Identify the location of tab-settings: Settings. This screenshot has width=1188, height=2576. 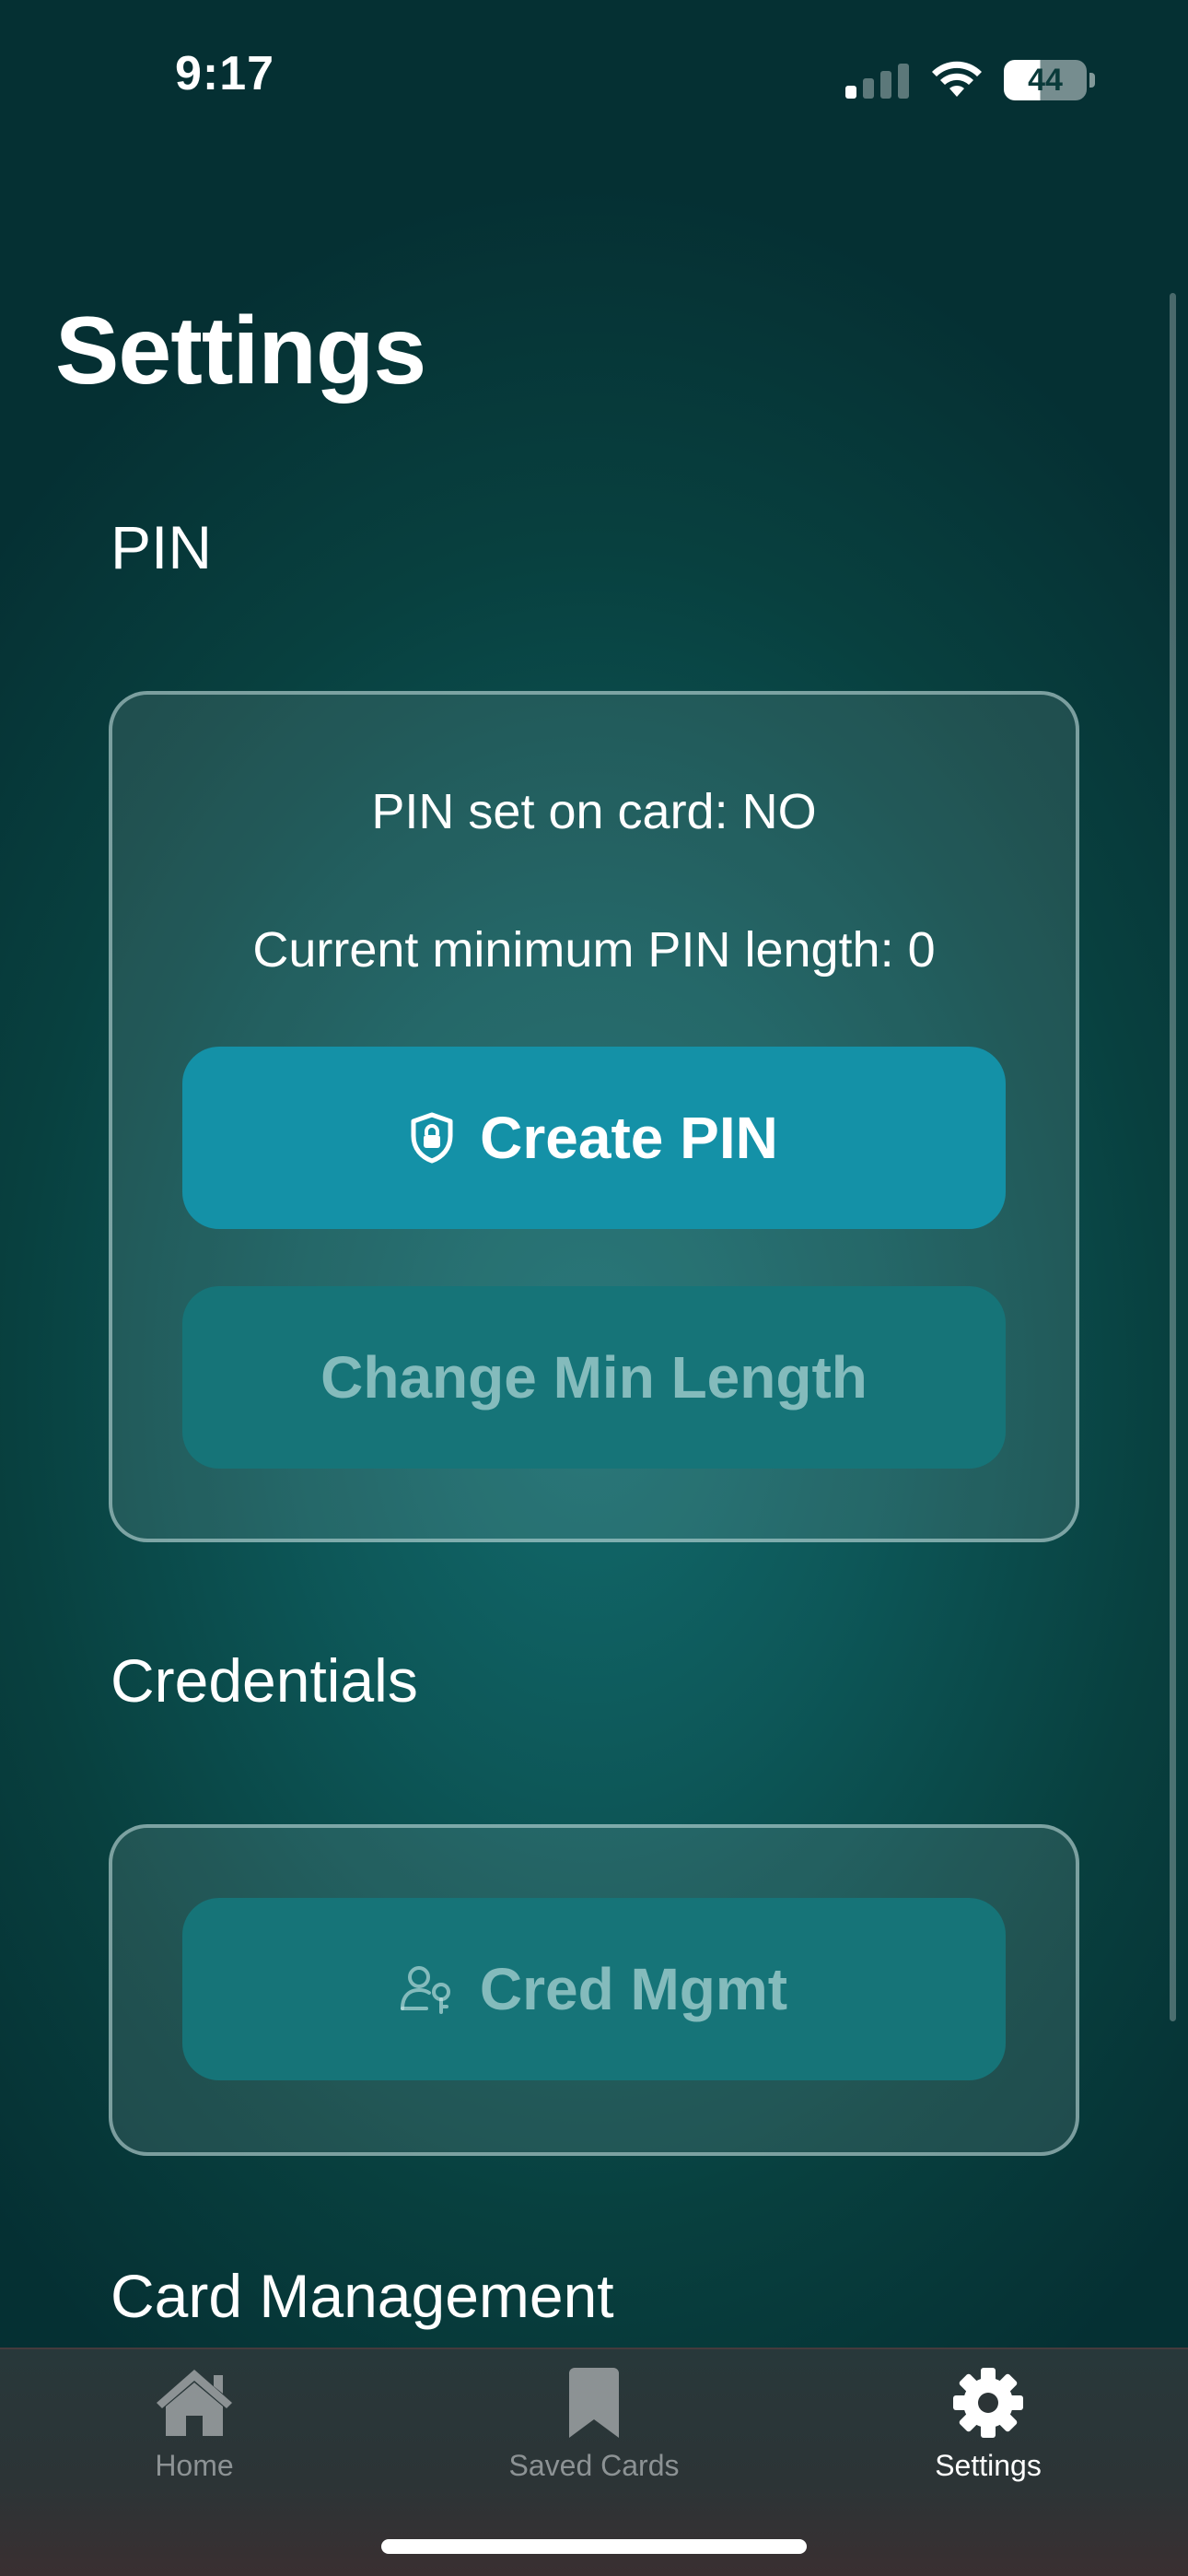
(988, 2444).